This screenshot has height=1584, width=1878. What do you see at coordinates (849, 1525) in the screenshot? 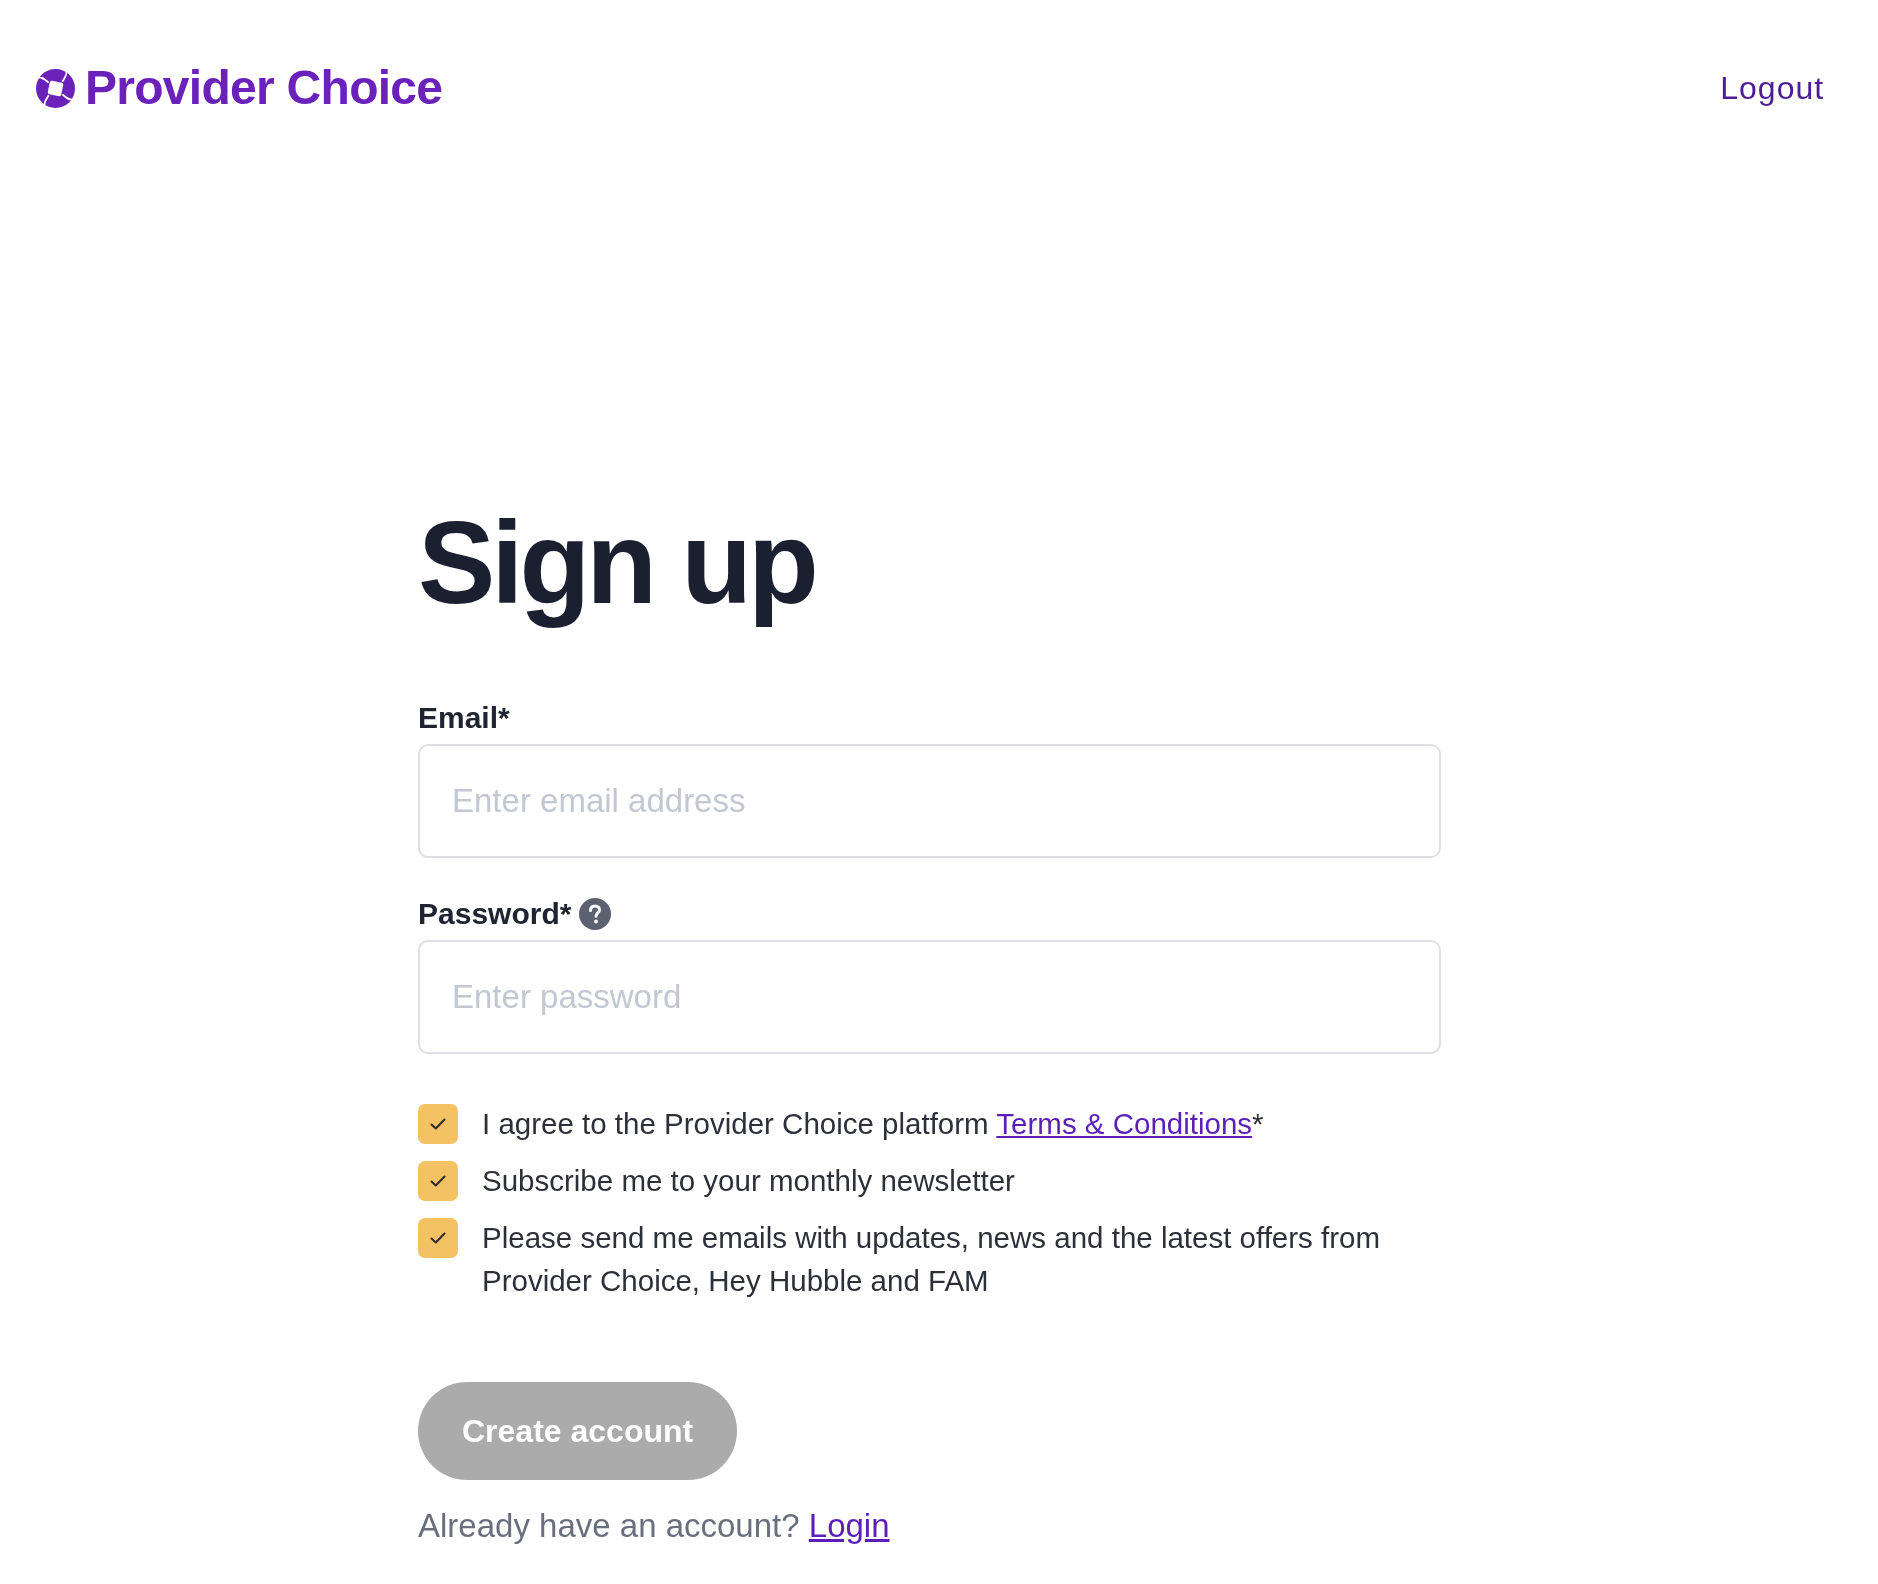
I see `login-link: Login` at bounding box center [849, 1525].